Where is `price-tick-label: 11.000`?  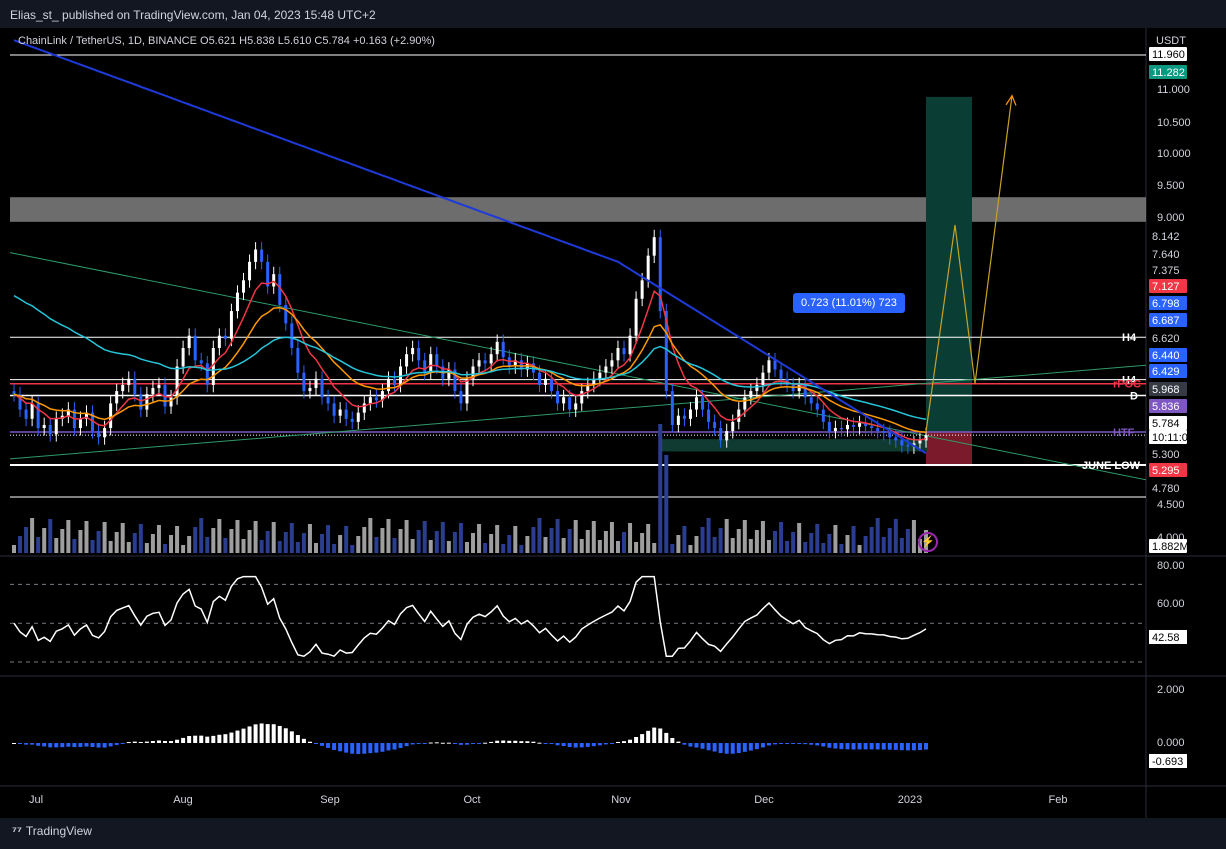 price-tick-label: 11.000 is located at coordinates (1173, 90).